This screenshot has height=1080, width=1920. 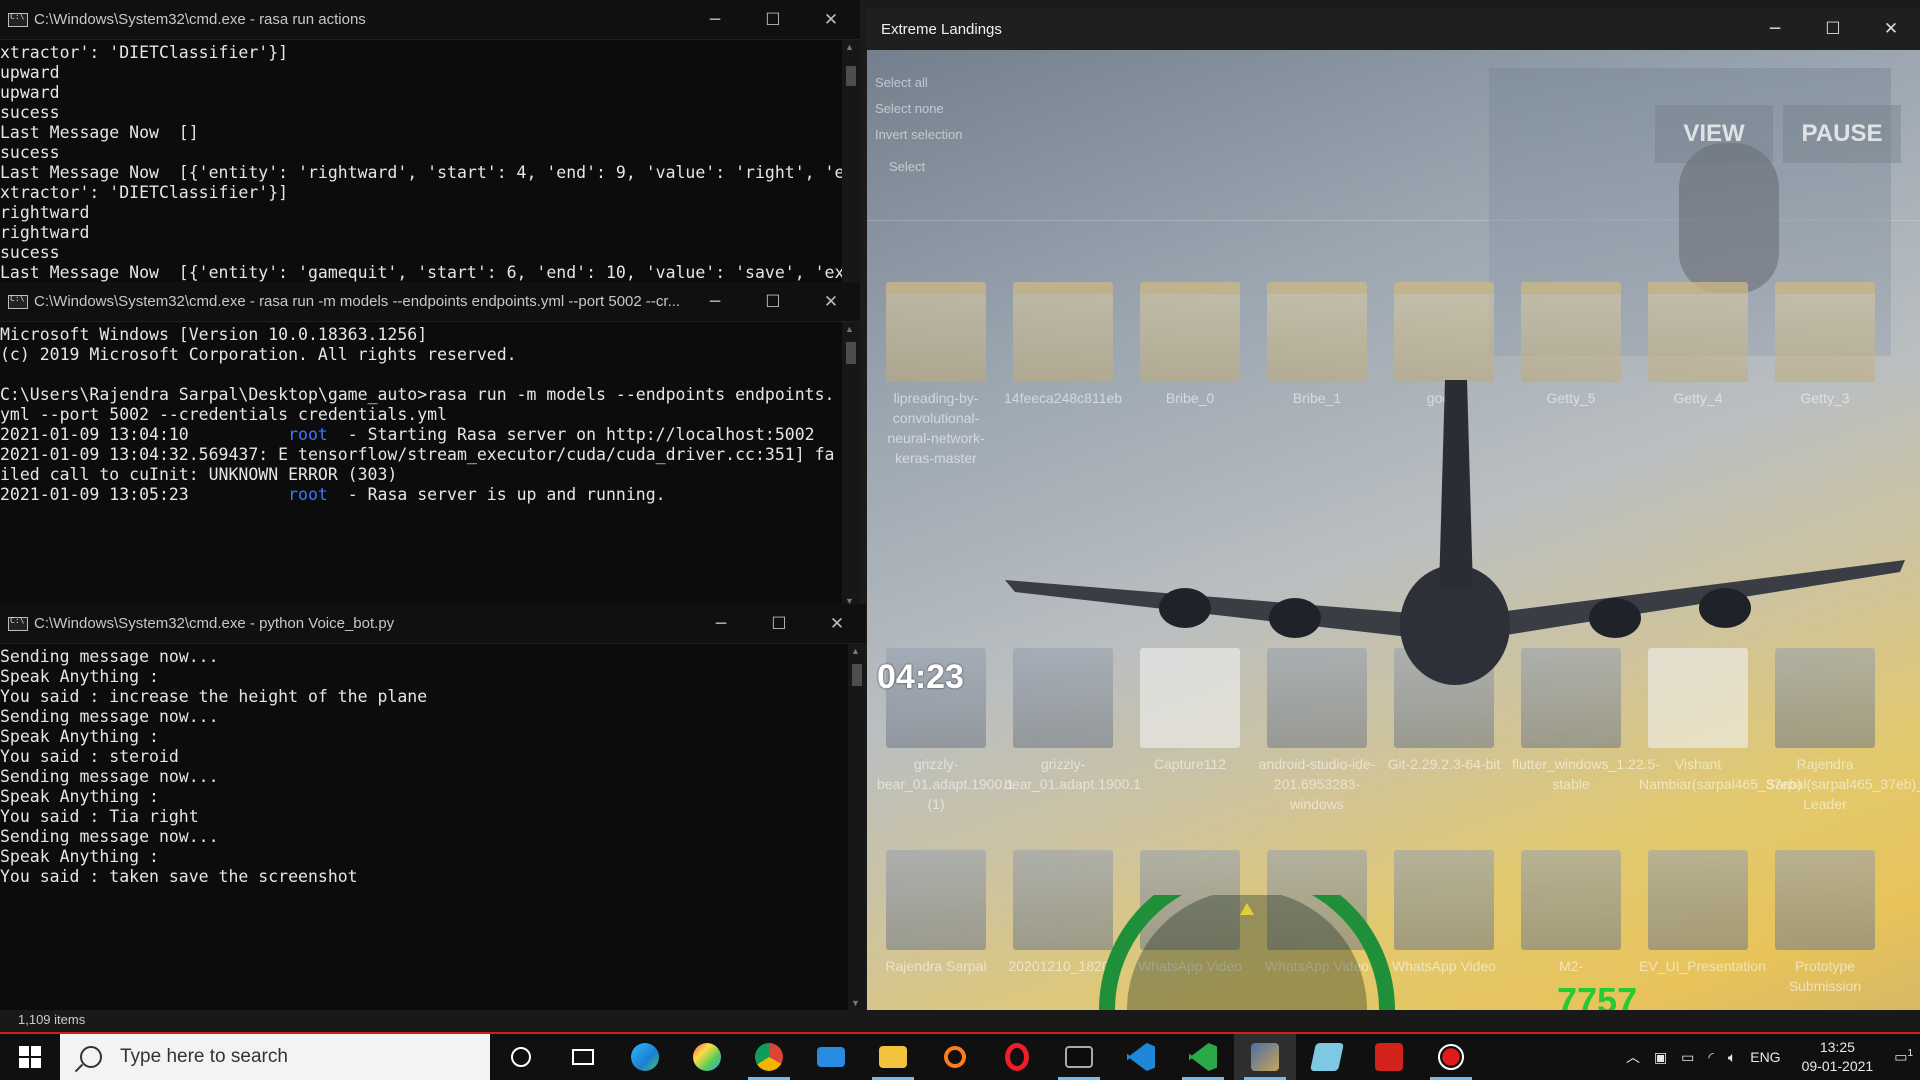 I want to click on desktop-icon: EV_UI_Presentation, so click(x=1702, y=913).